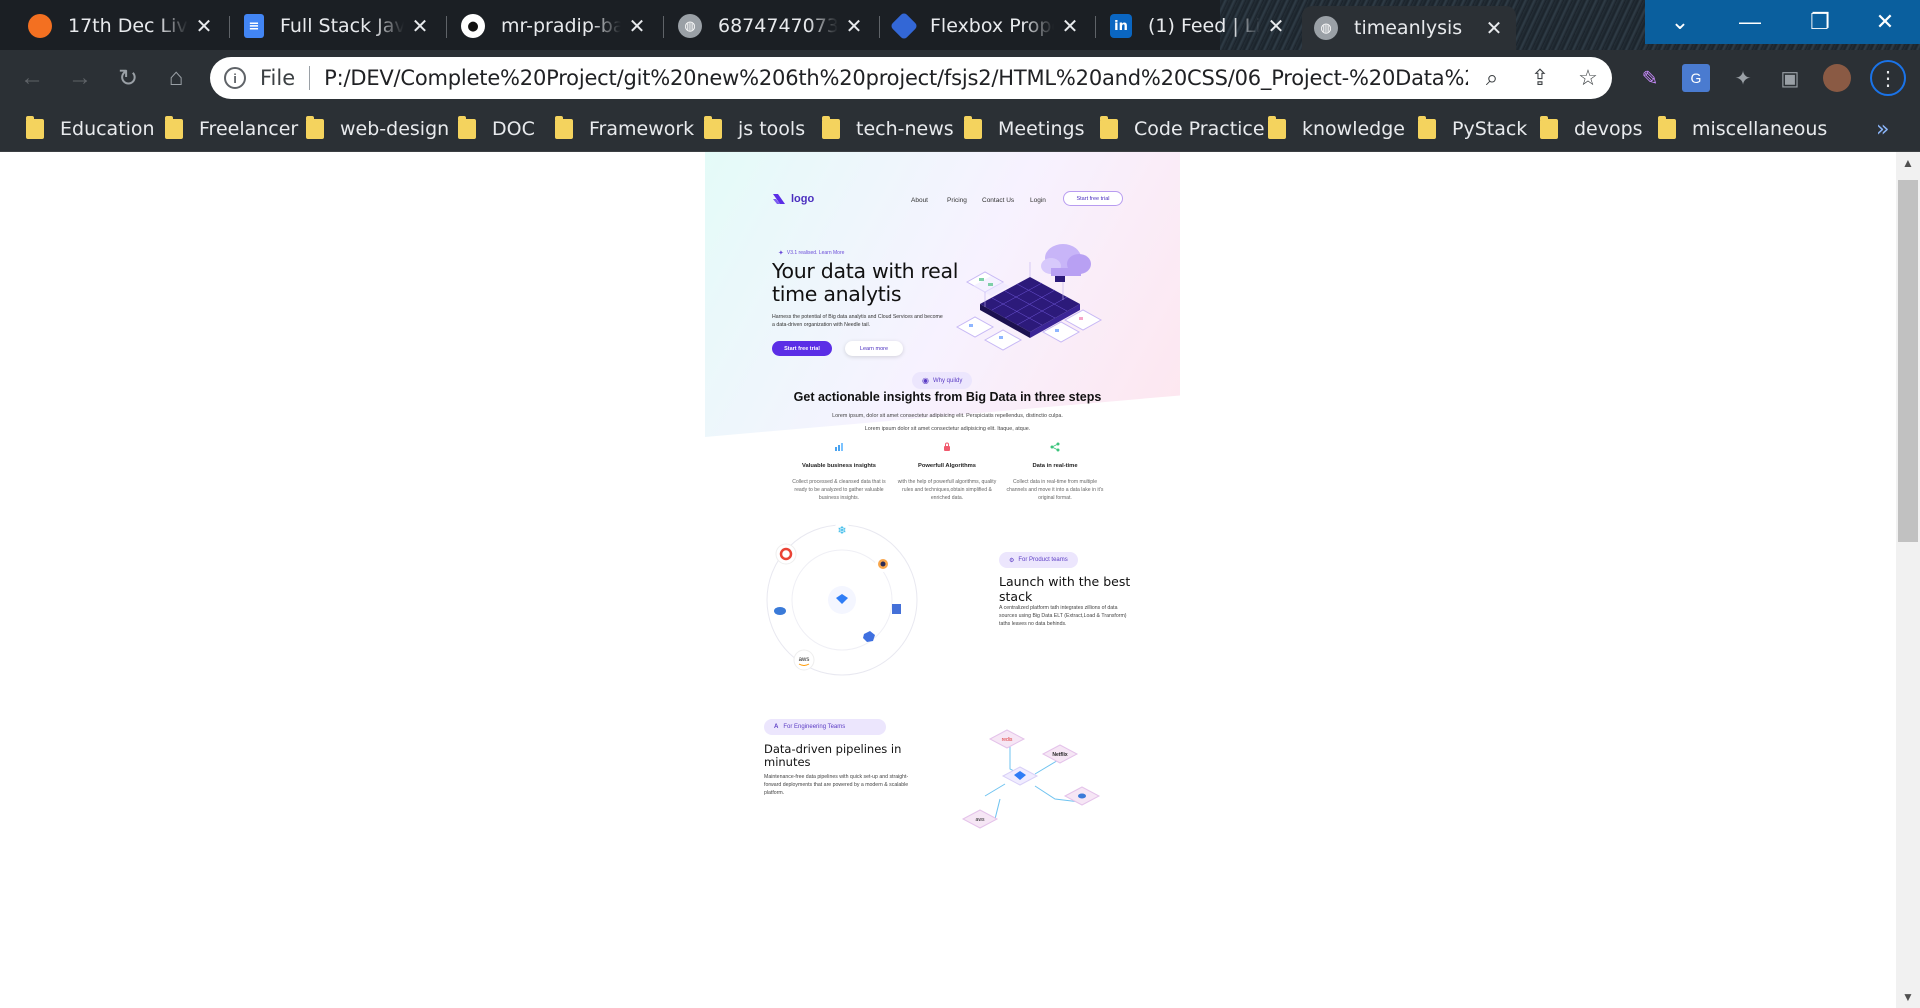 This screenshot has height=1008, width=1920. I want to click on tab-7-active: ◍ timeanlysis ✕, so click(1409, 28).